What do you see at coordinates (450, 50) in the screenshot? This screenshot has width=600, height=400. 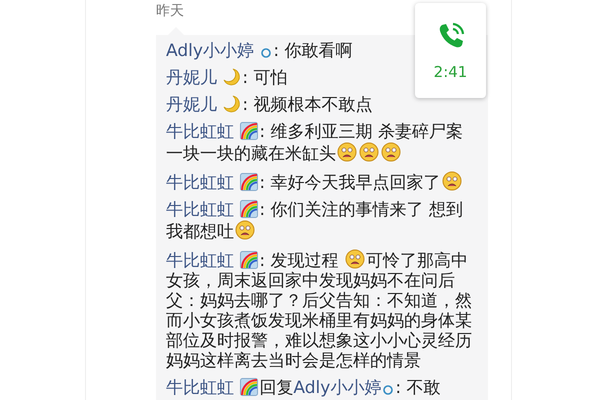 I see `call-card: 2:41` at bounding box center [450, 50].